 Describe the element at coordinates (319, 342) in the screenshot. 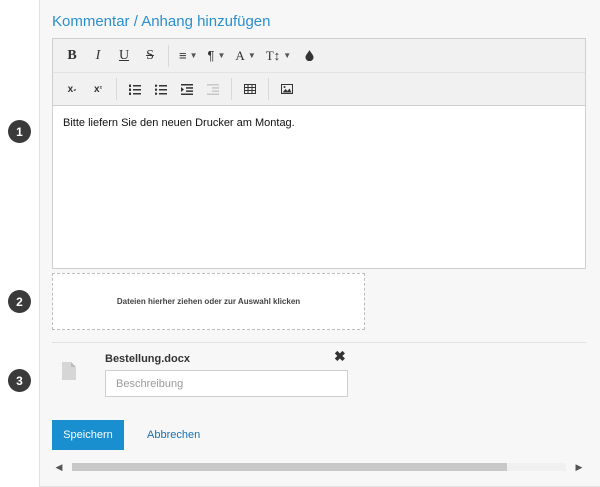

I see `section-divider` at that location.